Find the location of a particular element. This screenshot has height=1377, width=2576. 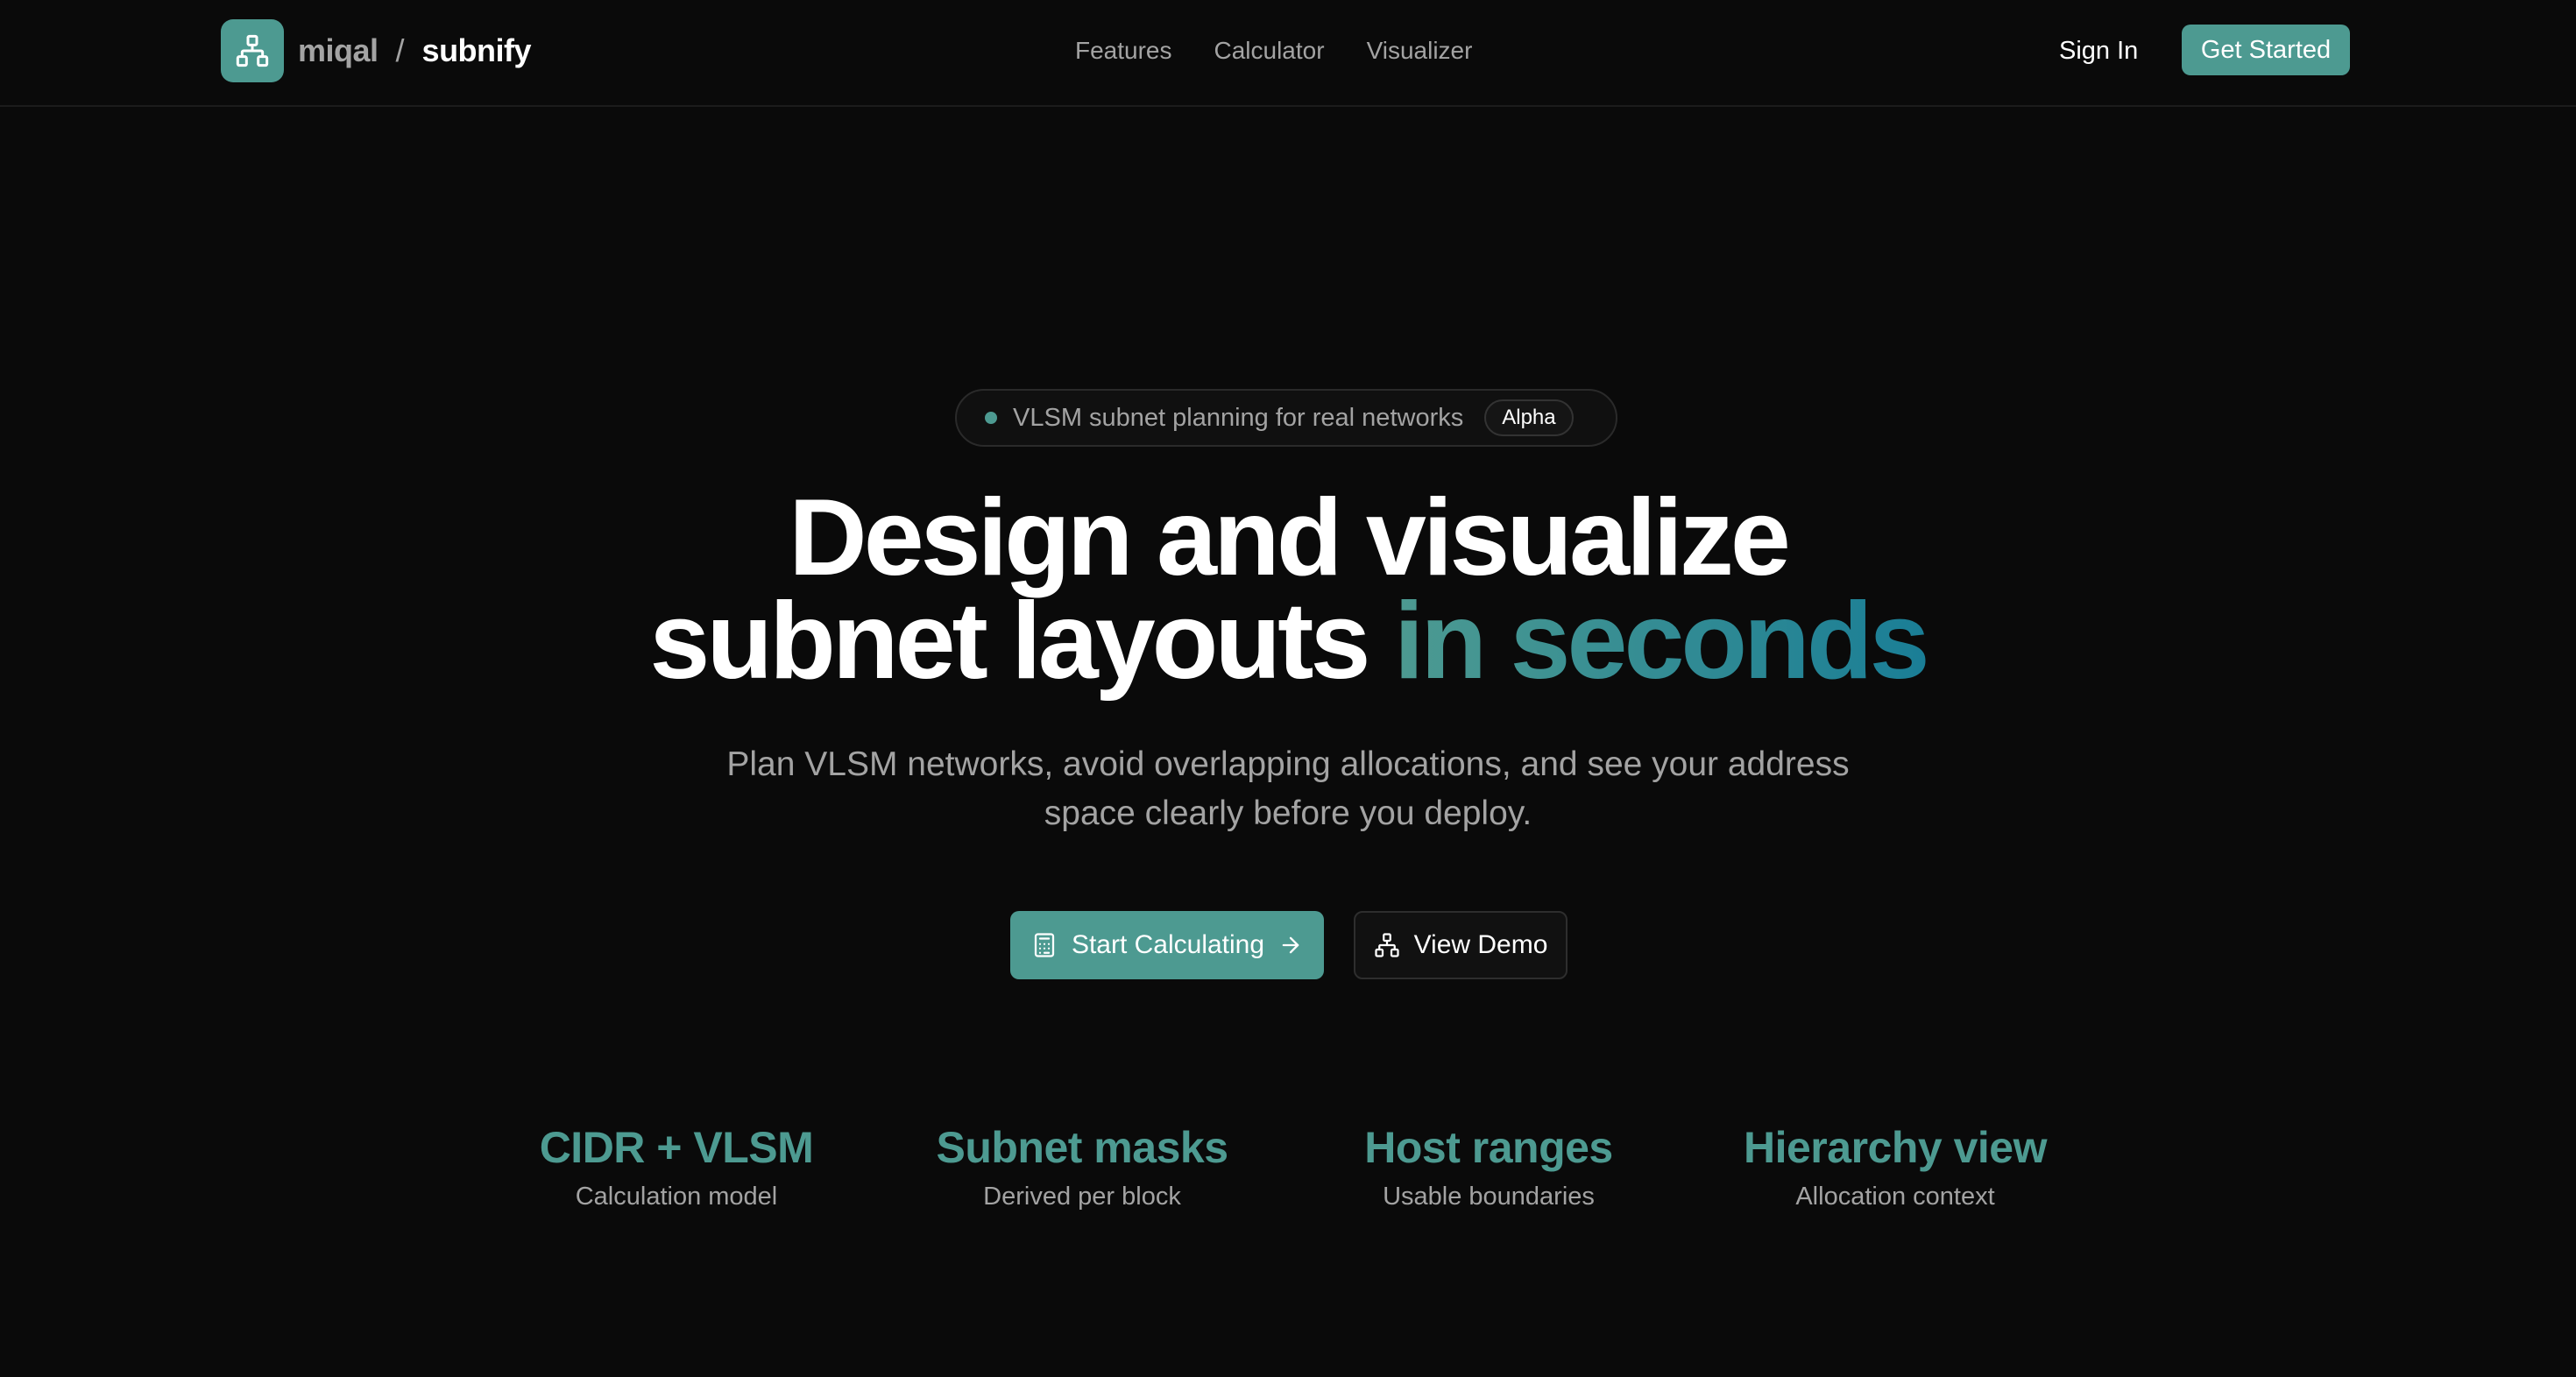

nav-visualizer: Visualizer is located at coordinates (1420, 51).